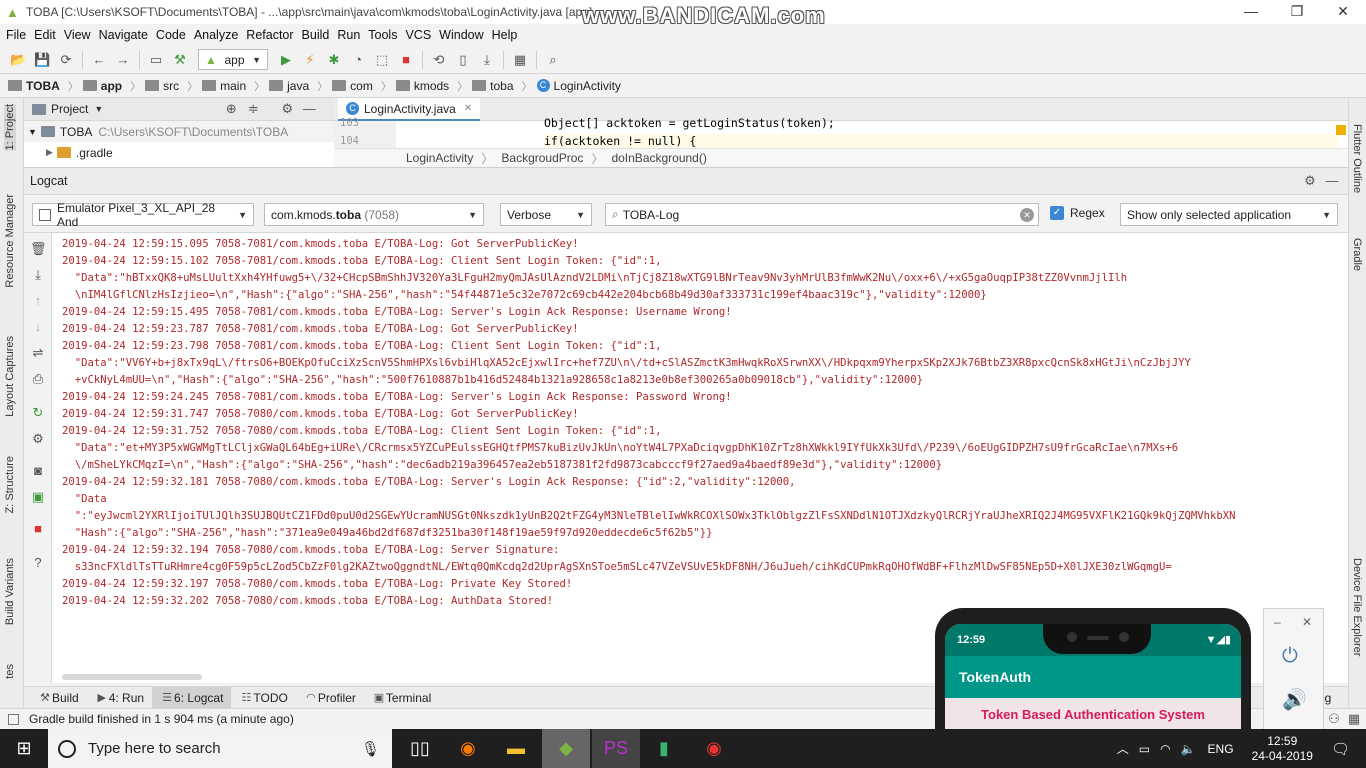  Describe the element at coordinates (316, 35) in the screenshot. I see `menu-build: Build` at that location.